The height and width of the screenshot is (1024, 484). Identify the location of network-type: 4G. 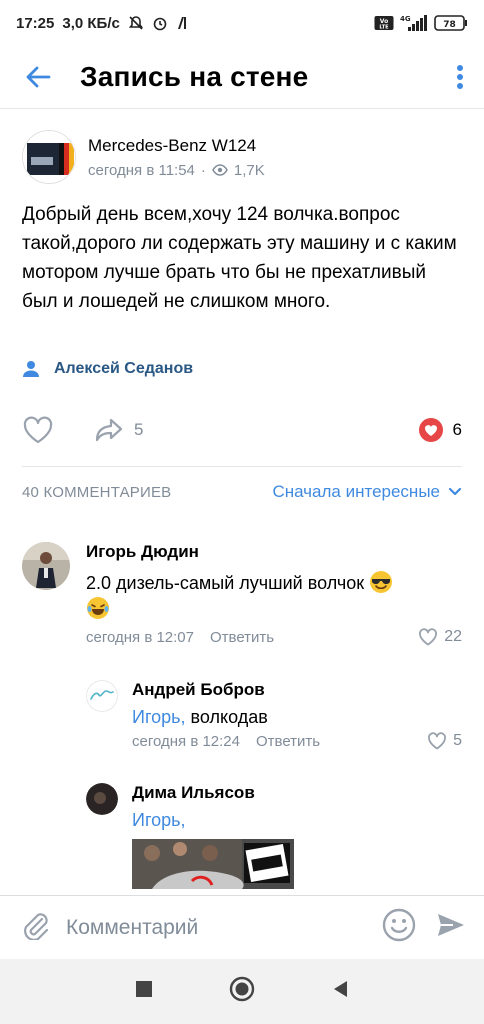
(405, 19).